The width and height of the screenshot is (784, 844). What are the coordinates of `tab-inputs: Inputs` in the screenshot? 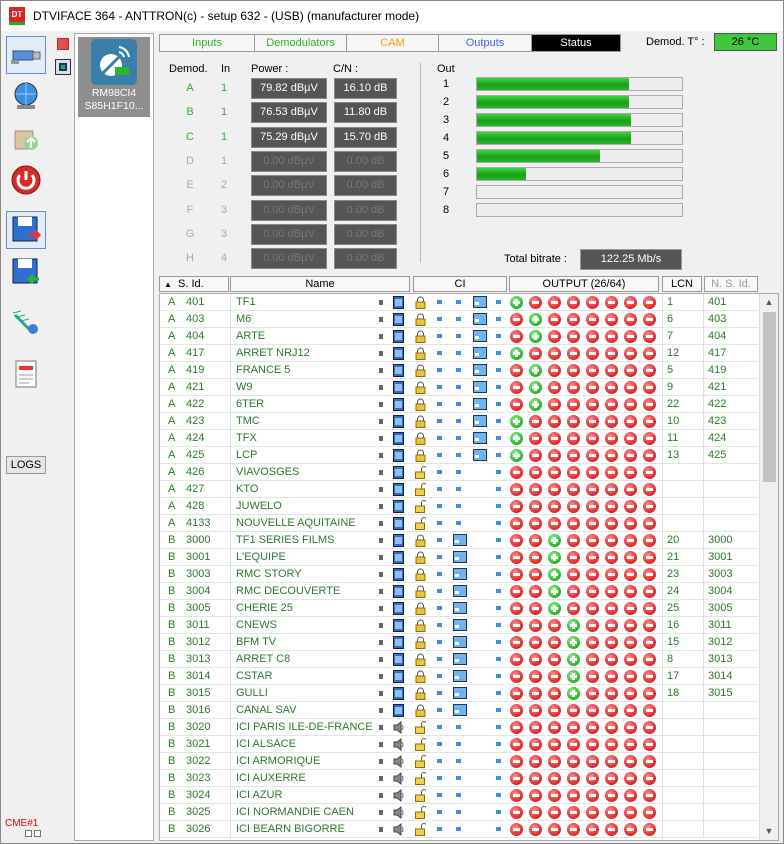 It's located at (207, 43).